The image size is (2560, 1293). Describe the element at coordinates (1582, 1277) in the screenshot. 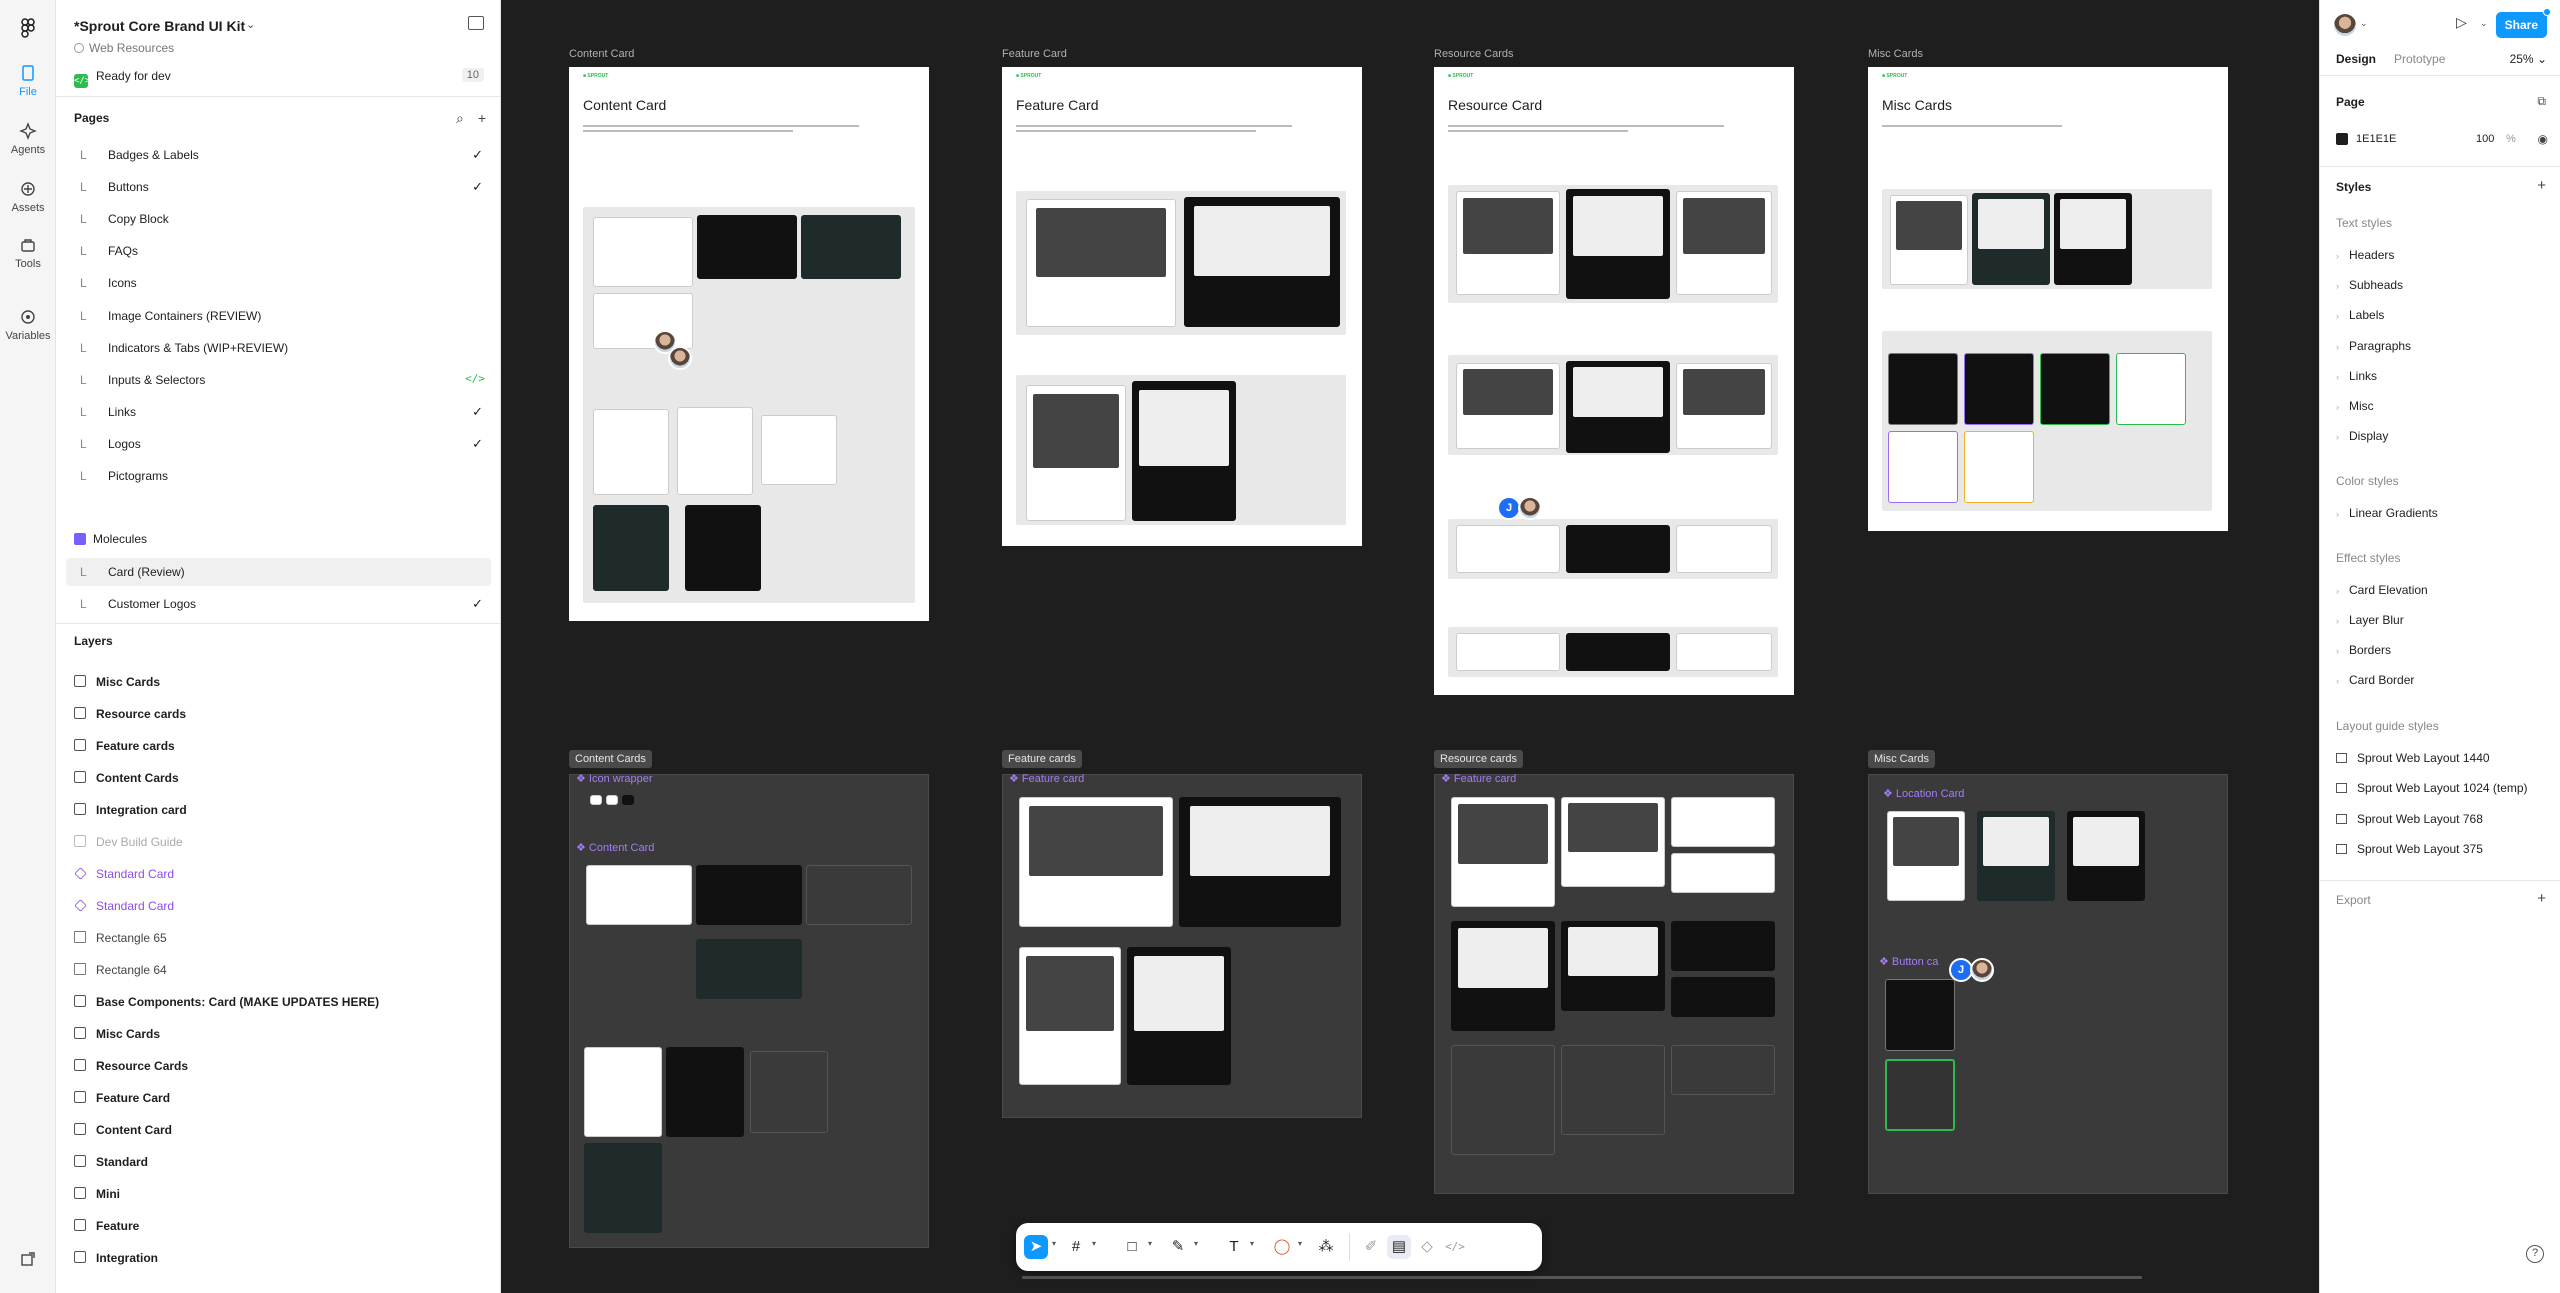

I see `canvas-horizontal-scrollbar` at that location.